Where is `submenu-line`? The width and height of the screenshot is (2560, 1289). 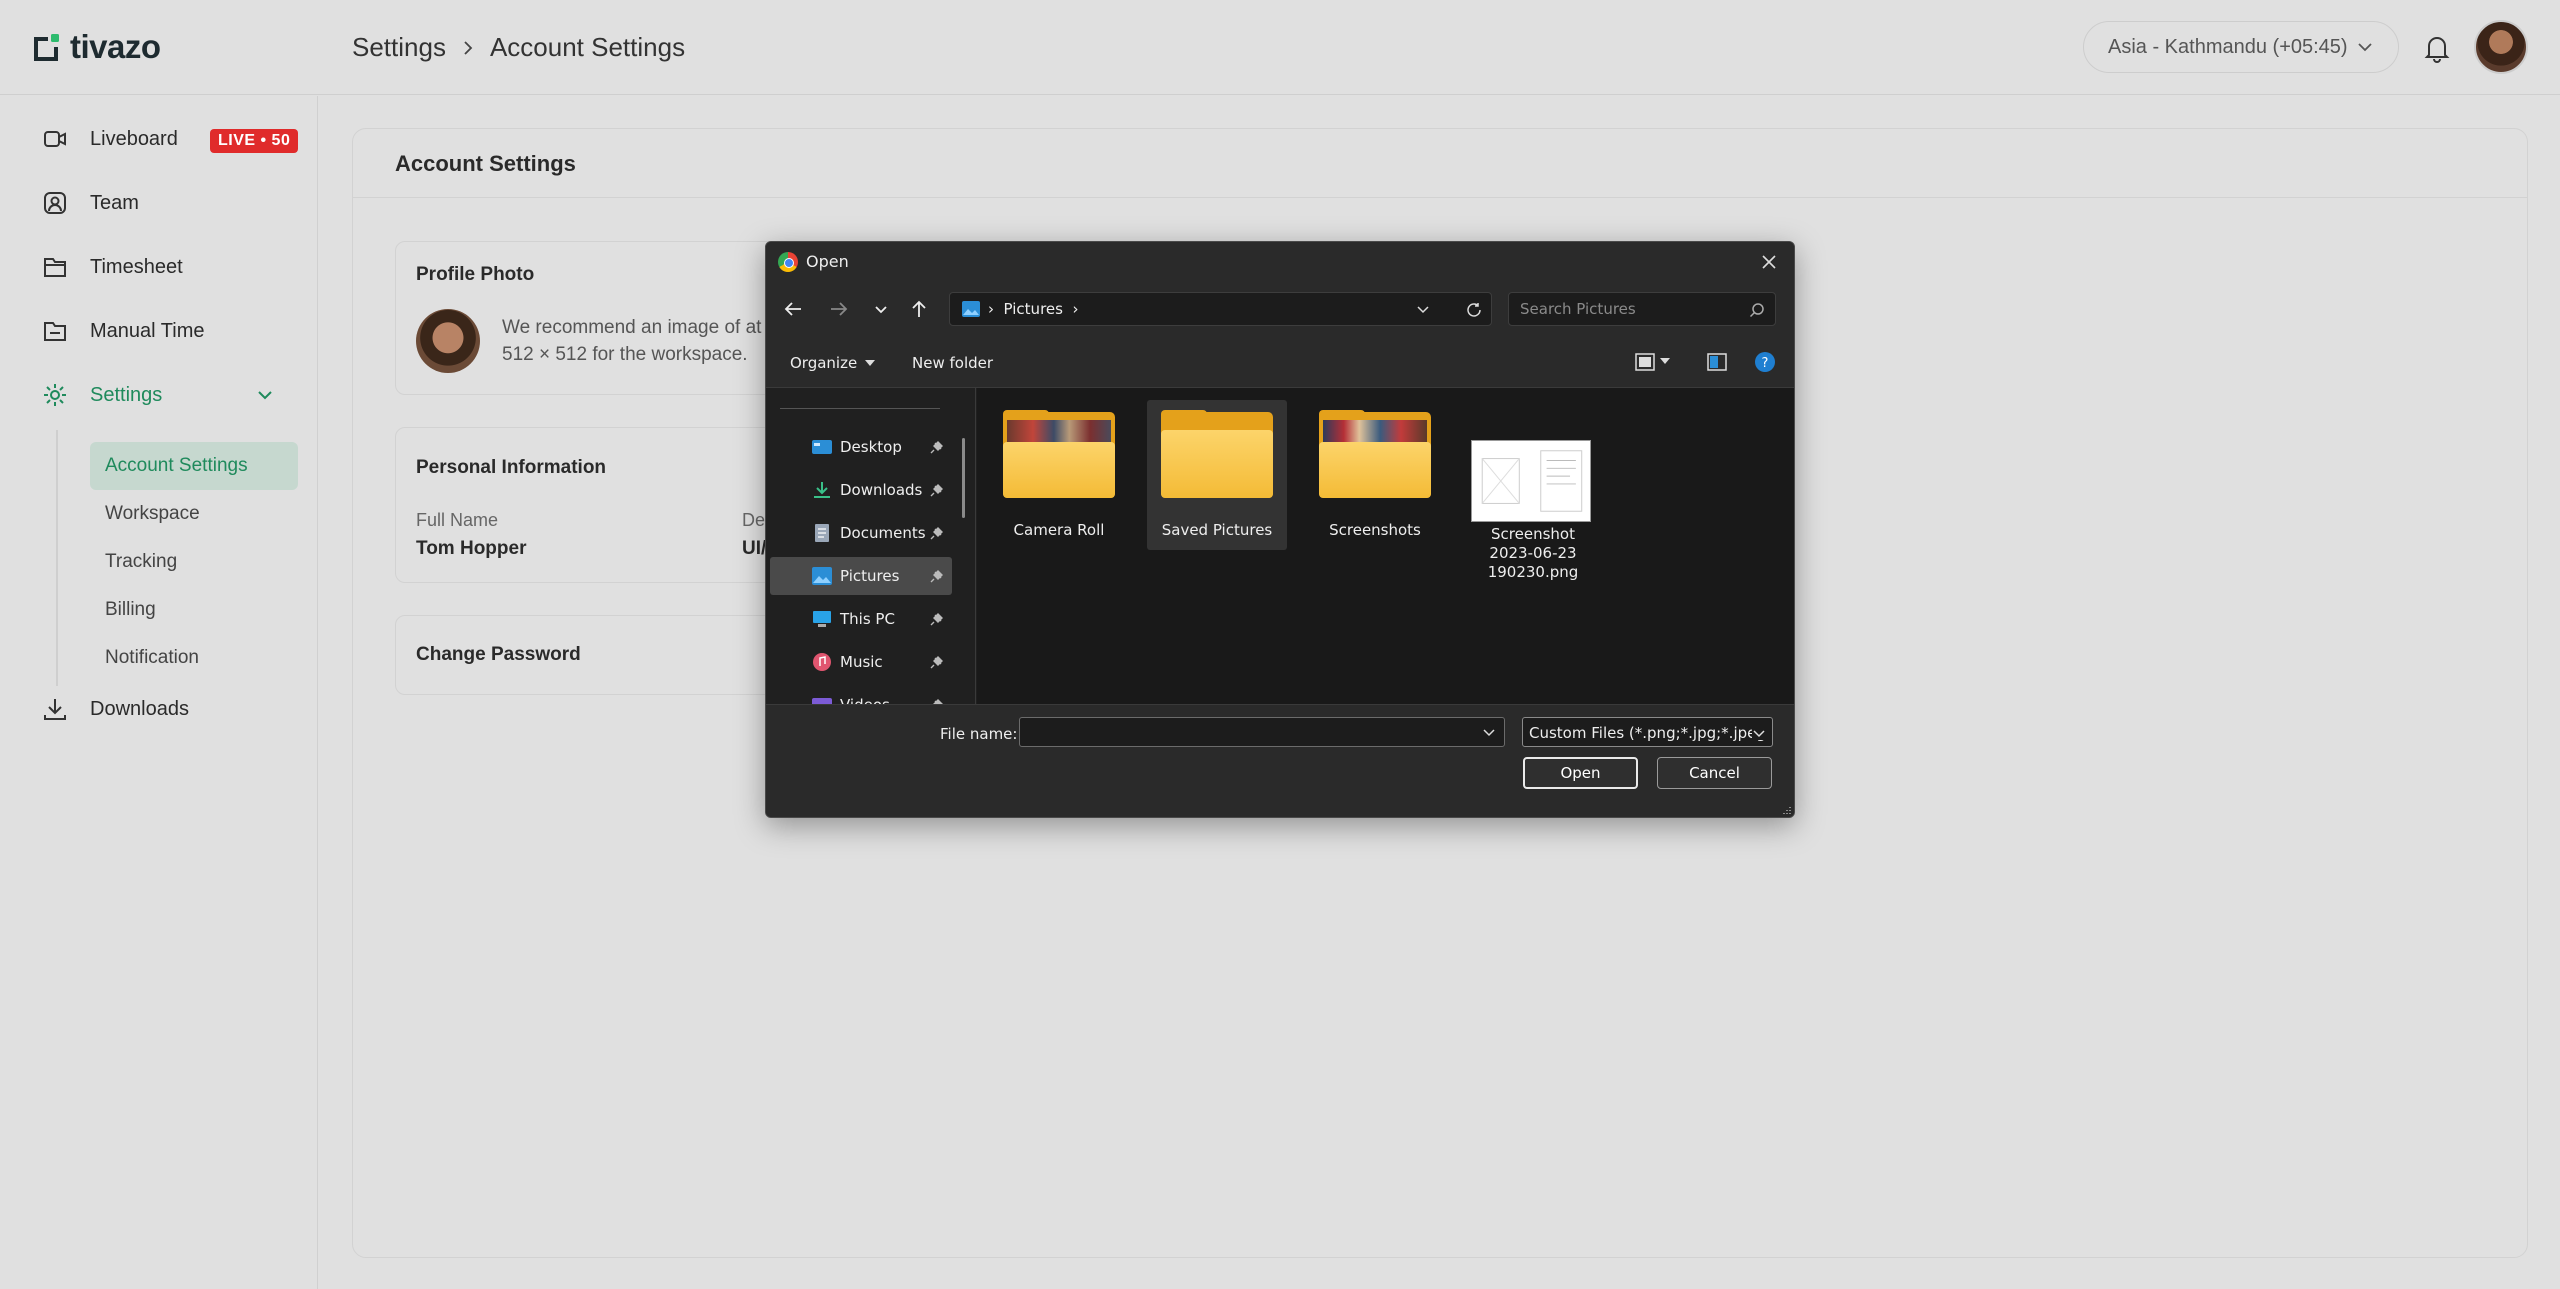 submenu-line is located at coordinates (57, 558).